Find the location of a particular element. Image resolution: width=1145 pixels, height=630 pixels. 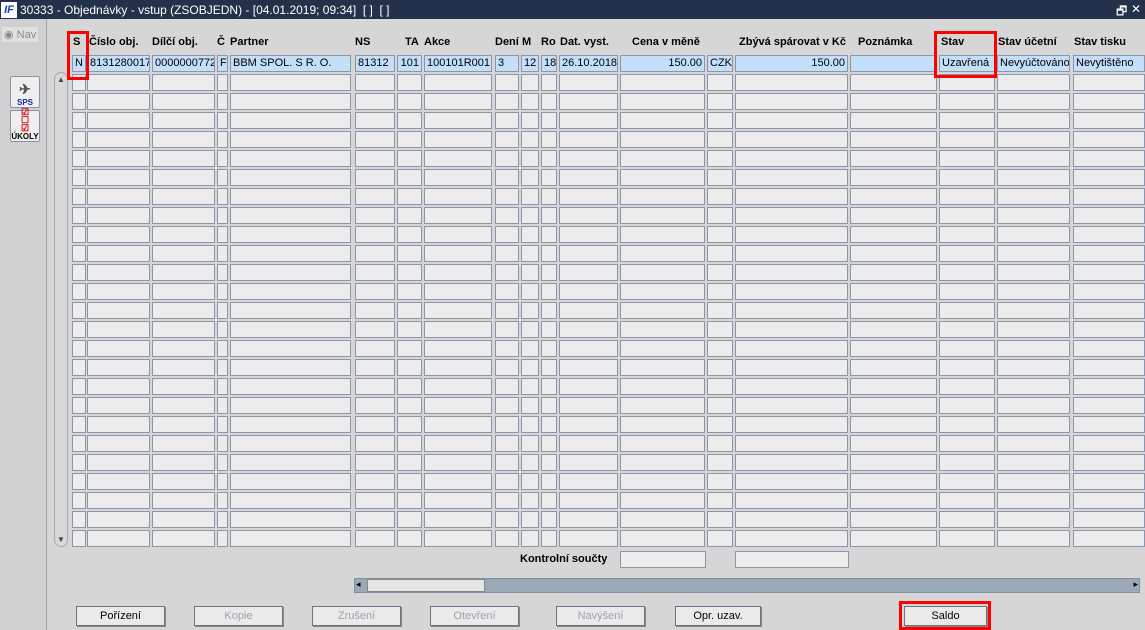

cell-c: F is located at coordinates (222, 63).